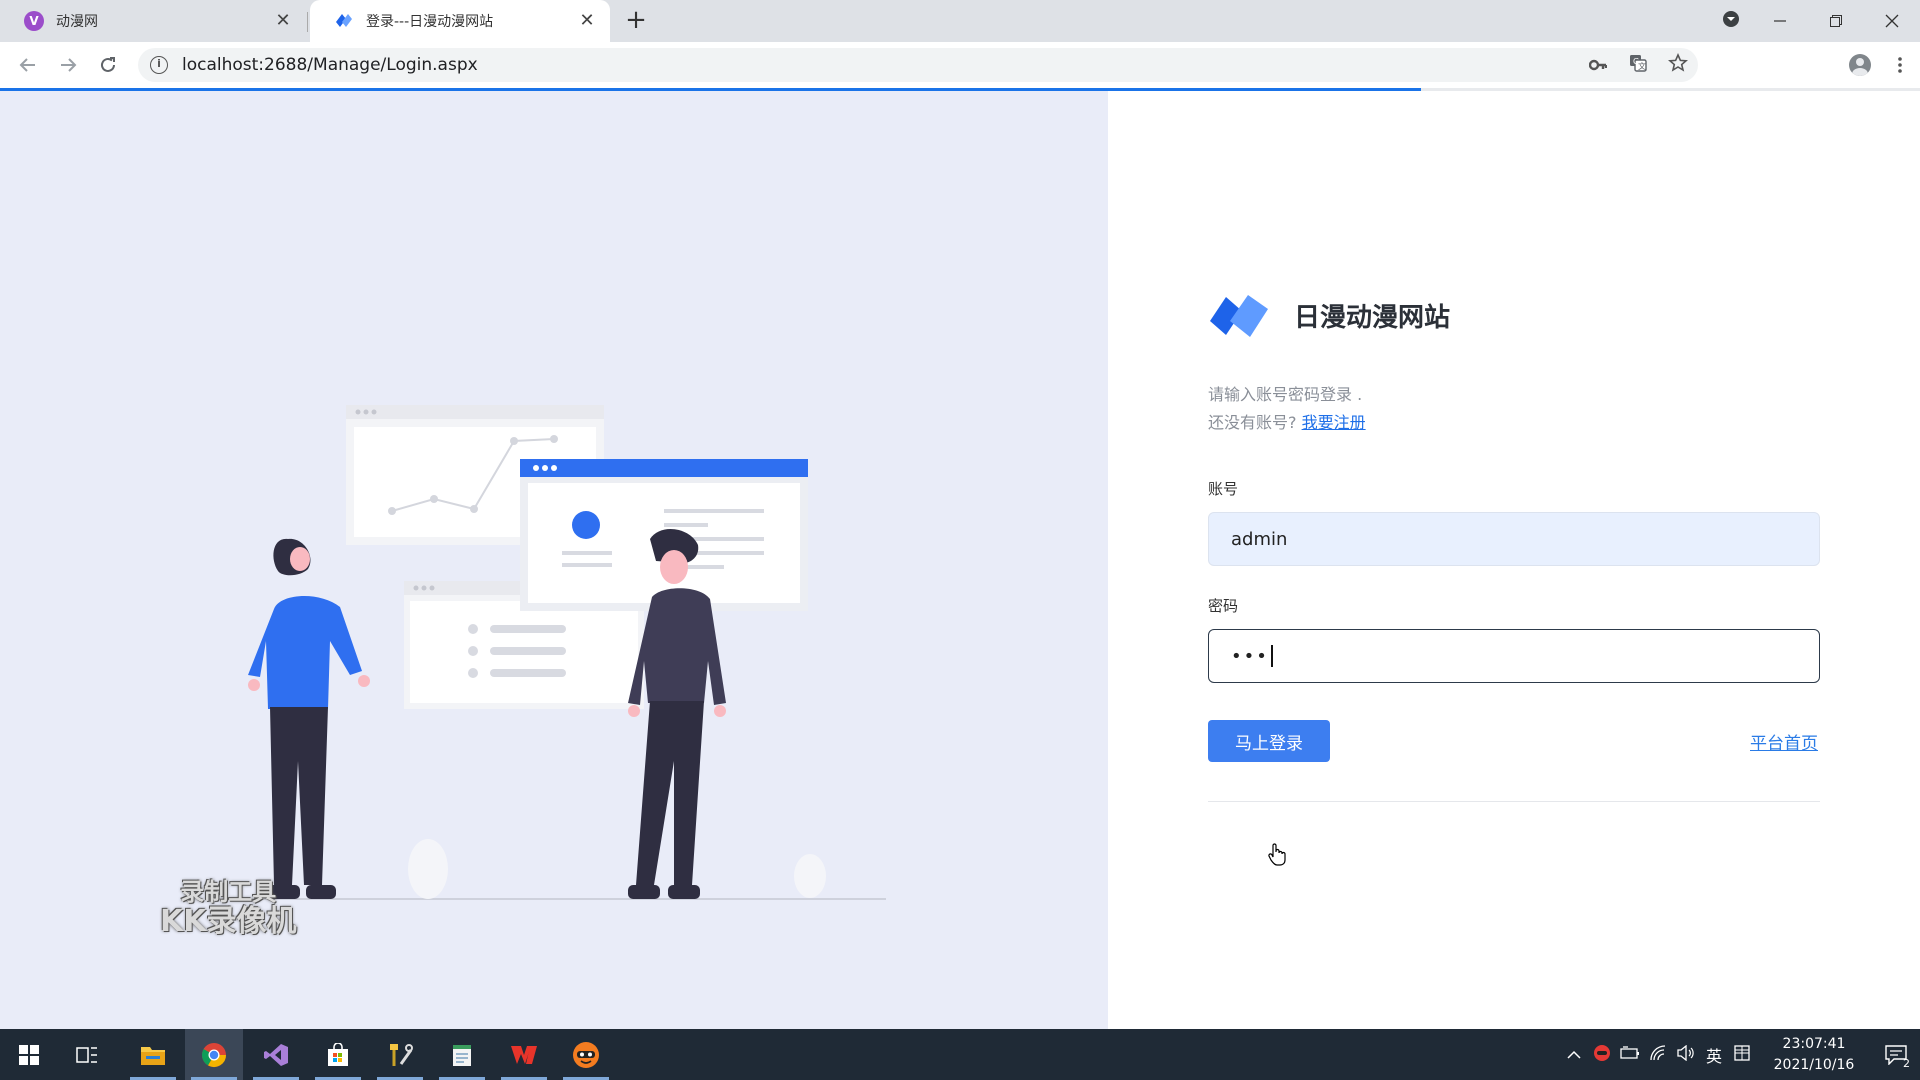 This screenshot has width=1920, height=1080. I want to click on reload-button, so click(108, 65).